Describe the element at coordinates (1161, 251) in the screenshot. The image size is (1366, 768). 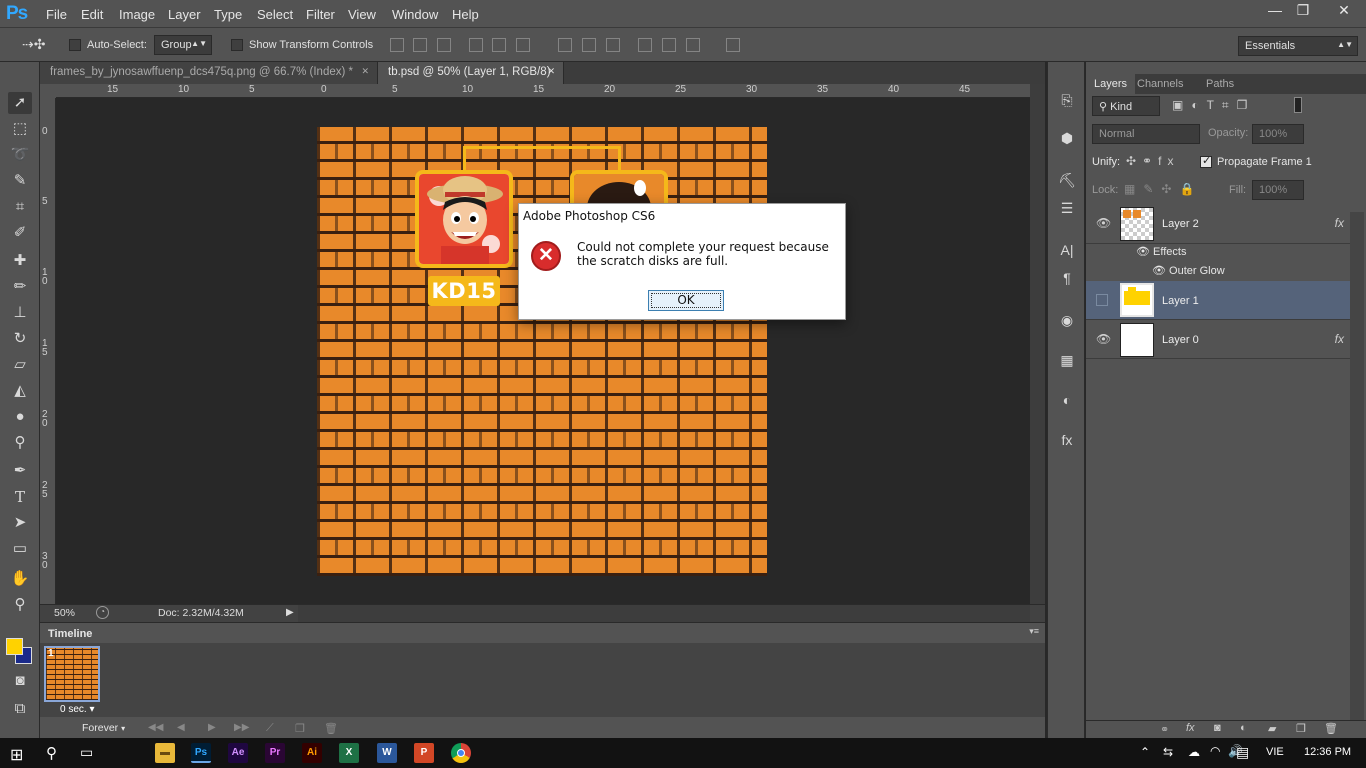
I see `effects-row: 👁 Effects` at that location.